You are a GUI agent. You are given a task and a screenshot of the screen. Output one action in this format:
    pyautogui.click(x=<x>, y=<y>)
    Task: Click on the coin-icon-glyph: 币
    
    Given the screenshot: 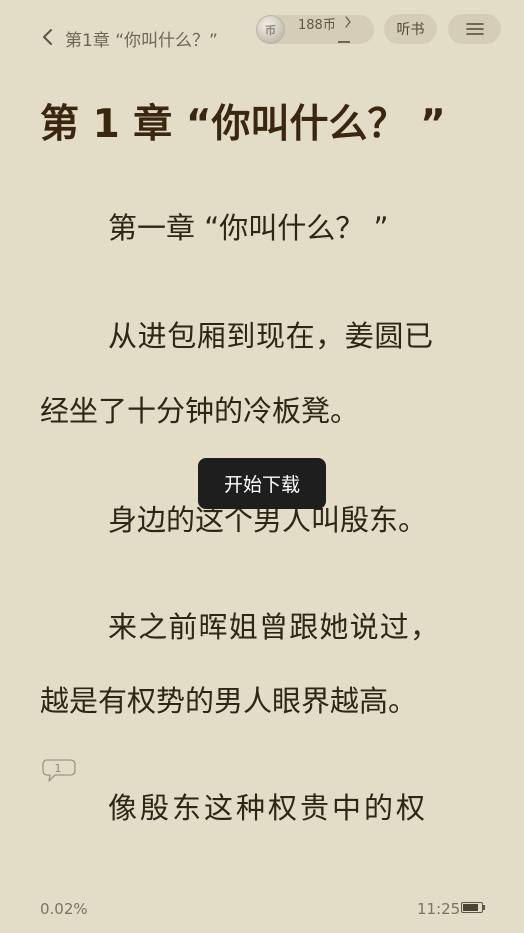 What is the action you would take?
    pyautogui.click(x=270, y=30)
    